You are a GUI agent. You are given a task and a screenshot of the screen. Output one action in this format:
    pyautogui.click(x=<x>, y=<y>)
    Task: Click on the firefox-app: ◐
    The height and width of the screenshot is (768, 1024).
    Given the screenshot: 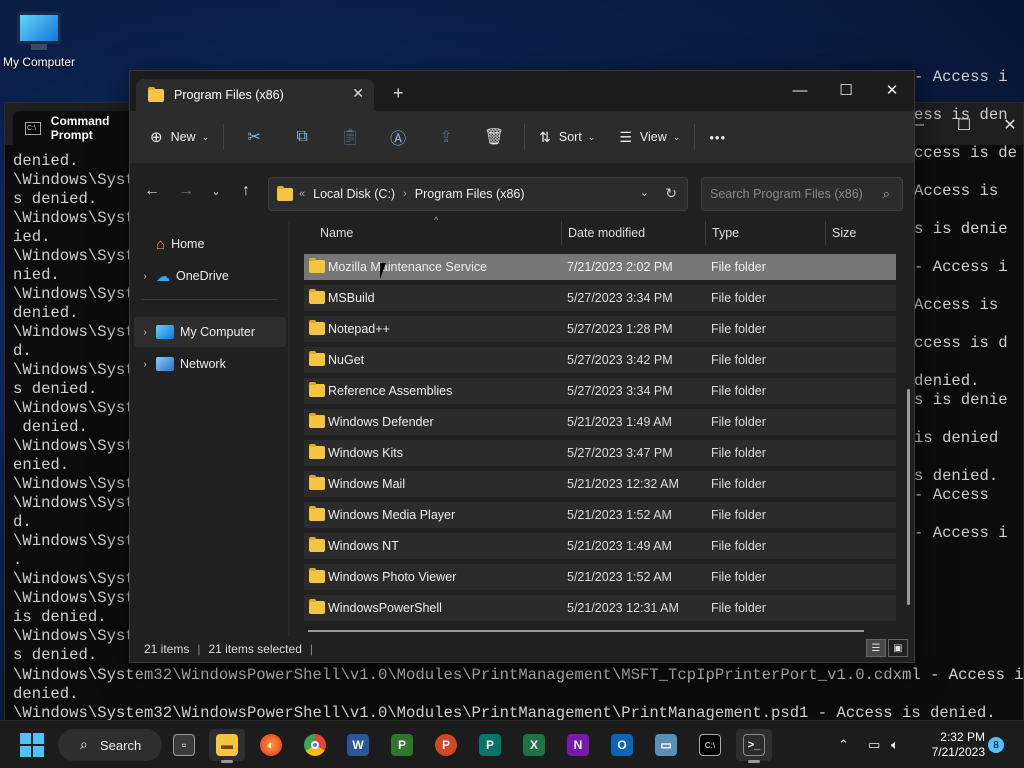 What is the action you would take?
    pyautogui.click(x=271, y=745)
    